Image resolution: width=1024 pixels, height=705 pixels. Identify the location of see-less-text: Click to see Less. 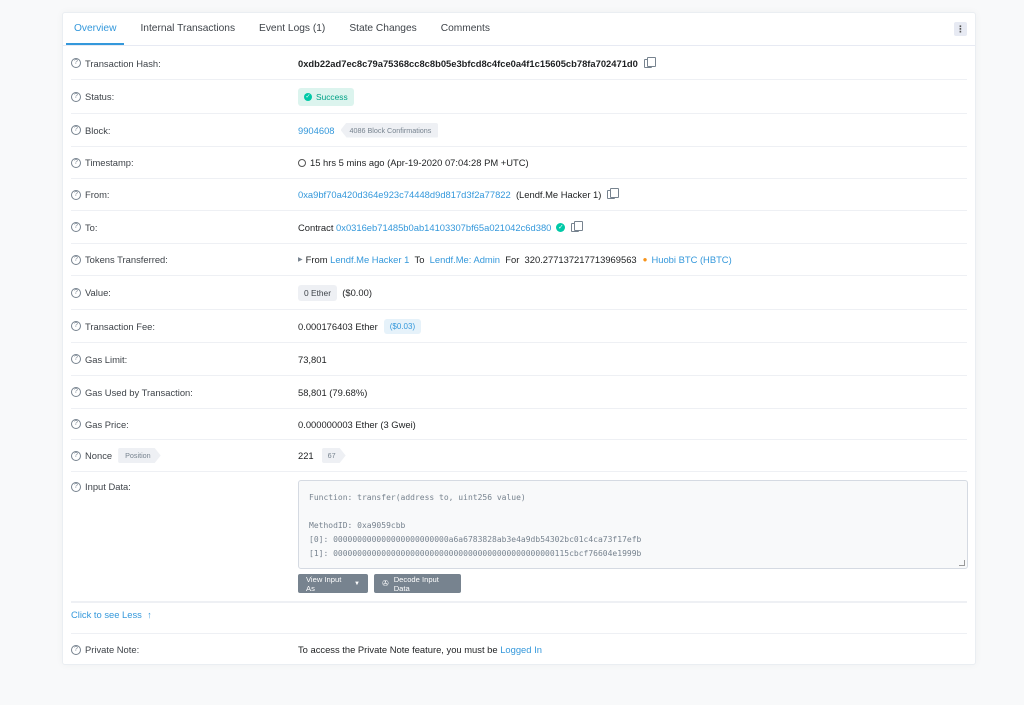
(106, 614).